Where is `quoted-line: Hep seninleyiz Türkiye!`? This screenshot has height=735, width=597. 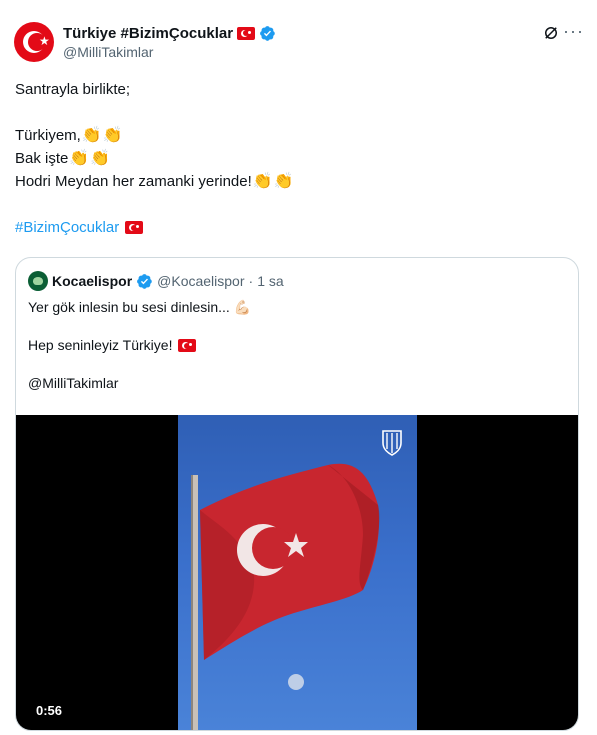 quoted-line: Hep seninleyiz Türkiye! is located at coordinates (298, 345).